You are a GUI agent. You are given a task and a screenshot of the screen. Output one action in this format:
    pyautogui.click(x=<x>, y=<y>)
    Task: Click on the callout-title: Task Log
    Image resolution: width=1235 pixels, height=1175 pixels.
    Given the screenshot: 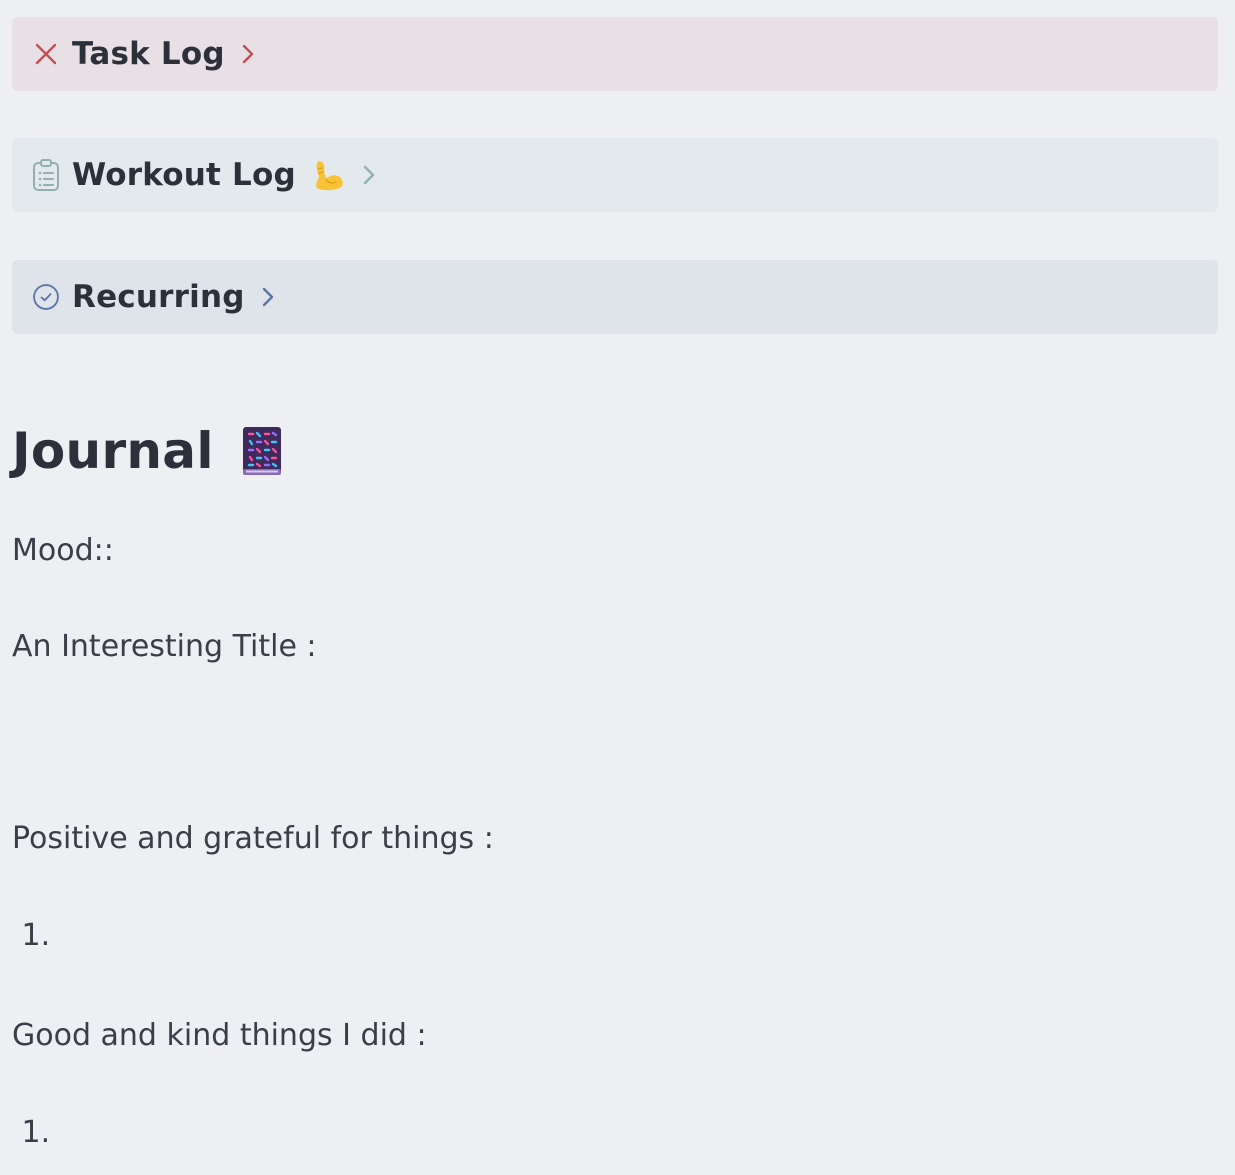 What is the action you would take?
    pyautogui.click(x=148, y=54)
    